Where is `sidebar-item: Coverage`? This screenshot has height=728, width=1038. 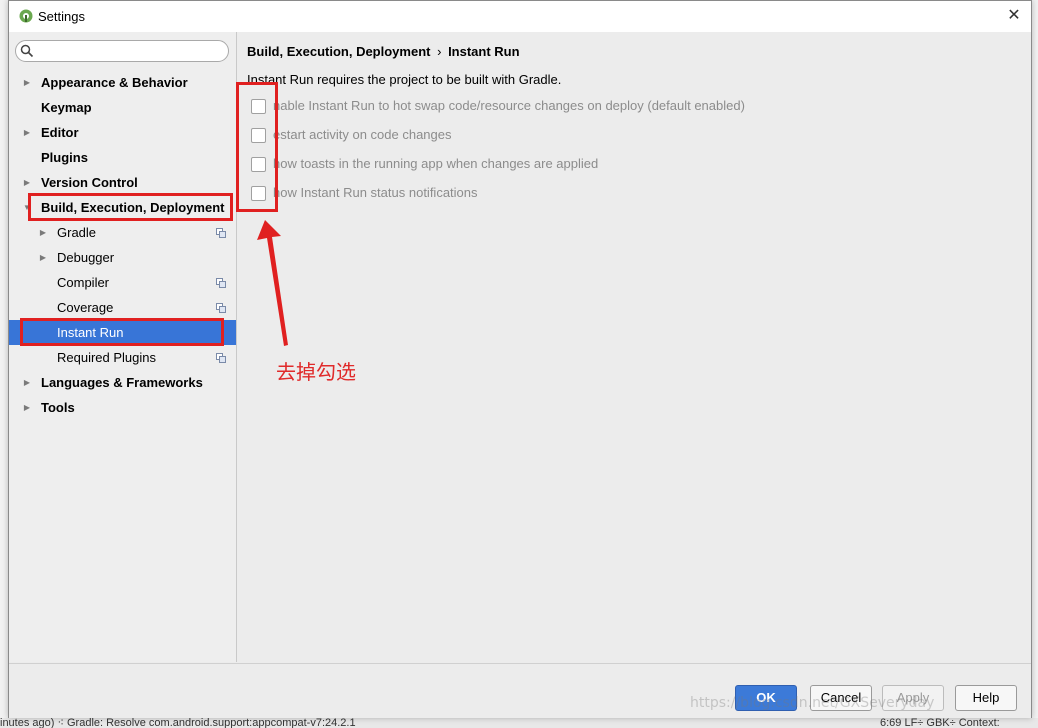 sidebar-item: Coverage is located at coordinates (122, 307).